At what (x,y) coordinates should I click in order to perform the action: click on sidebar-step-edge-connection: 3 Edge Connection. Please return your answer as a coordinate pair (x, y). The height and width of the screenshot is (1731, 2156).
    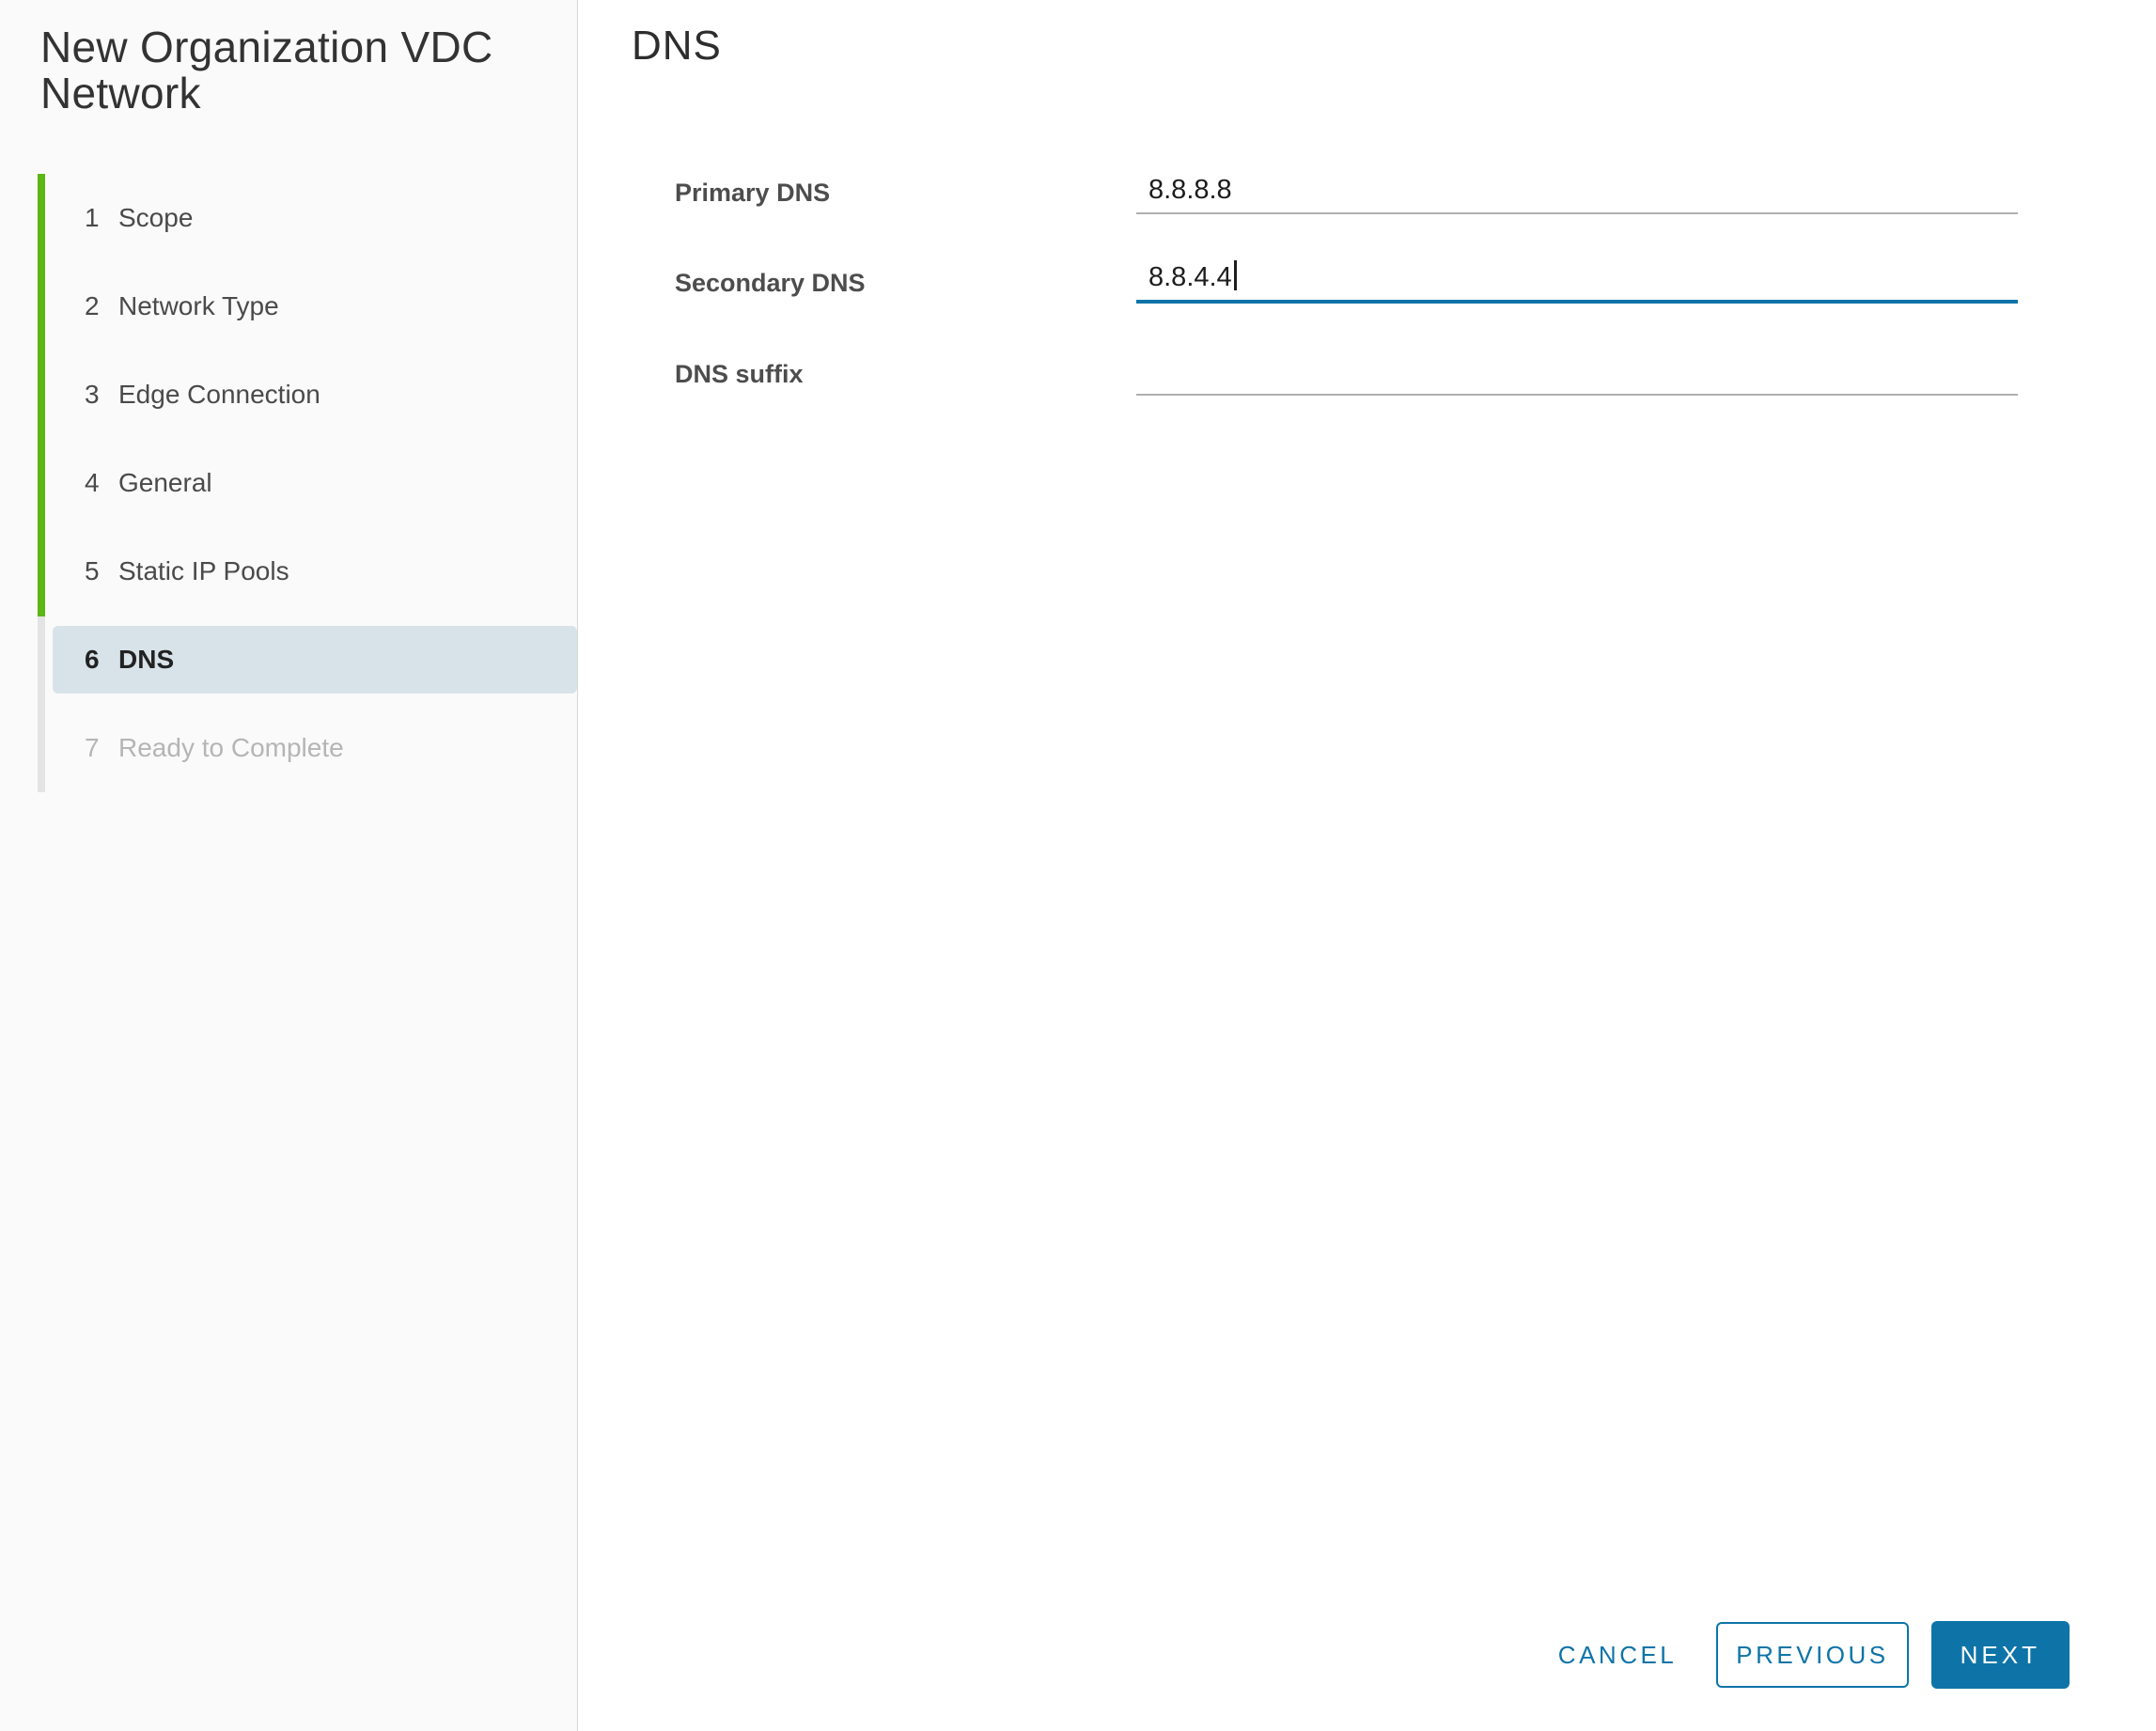
    Looking at the image, I should click on (315, 395).